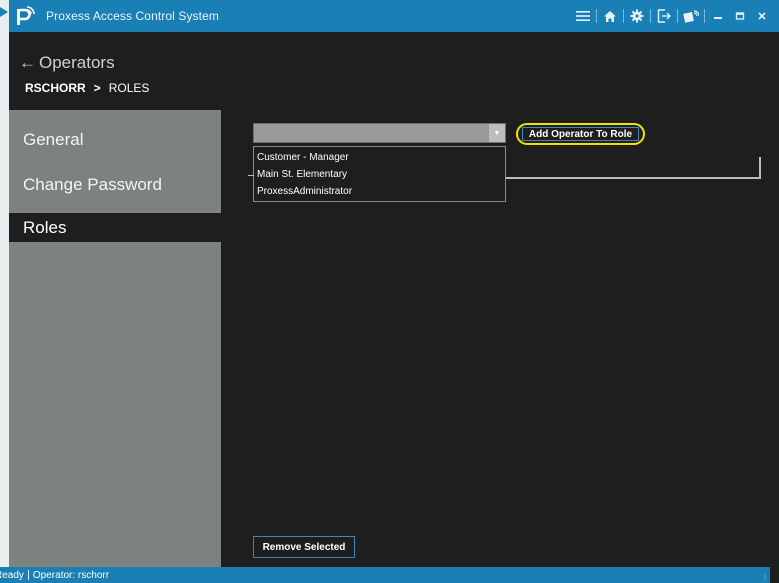  I want to click on page-header: ← Operators RSCHORR > ROLES, so click(394, 71).